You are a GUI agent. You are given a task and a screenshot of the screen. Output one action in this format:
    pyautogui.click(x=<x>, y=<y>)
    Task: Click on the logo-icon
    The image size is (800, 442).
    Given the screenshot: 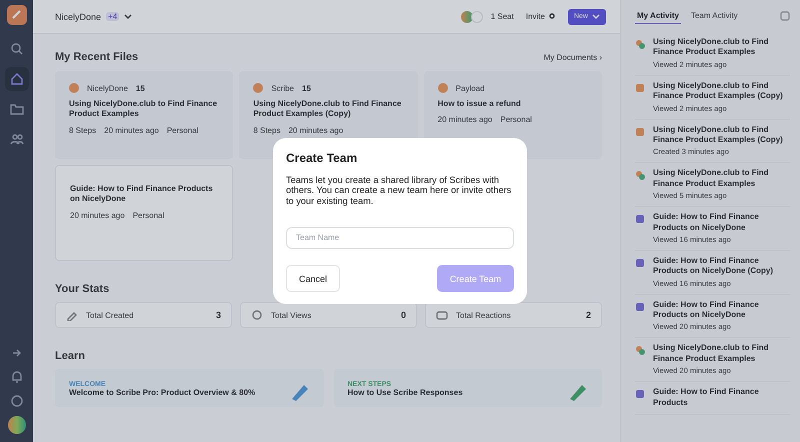 What is the action you would take?
    pyautogui.click(x=16, y=15)
    